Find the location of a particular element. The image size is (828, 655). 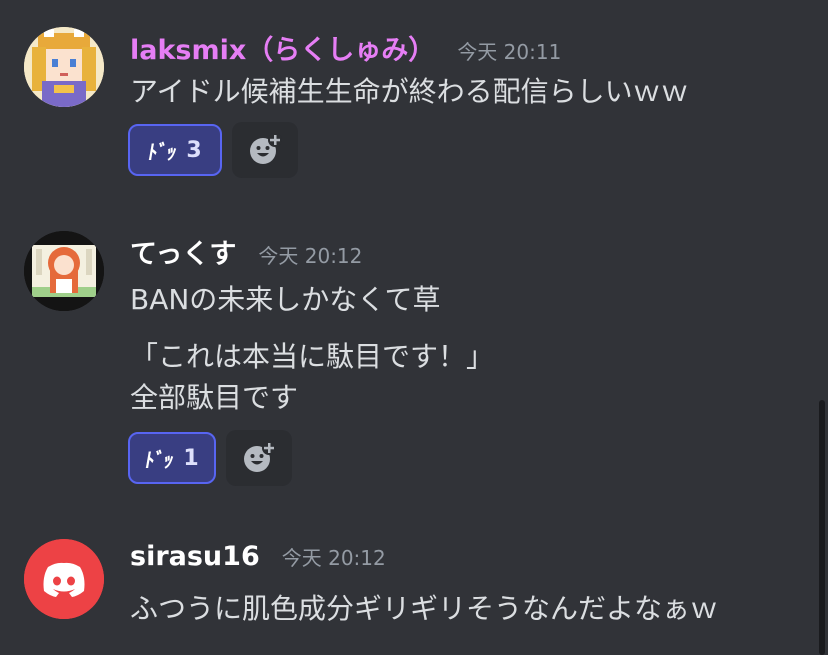

username: sirasu16 is located at coordinates (195, 556).